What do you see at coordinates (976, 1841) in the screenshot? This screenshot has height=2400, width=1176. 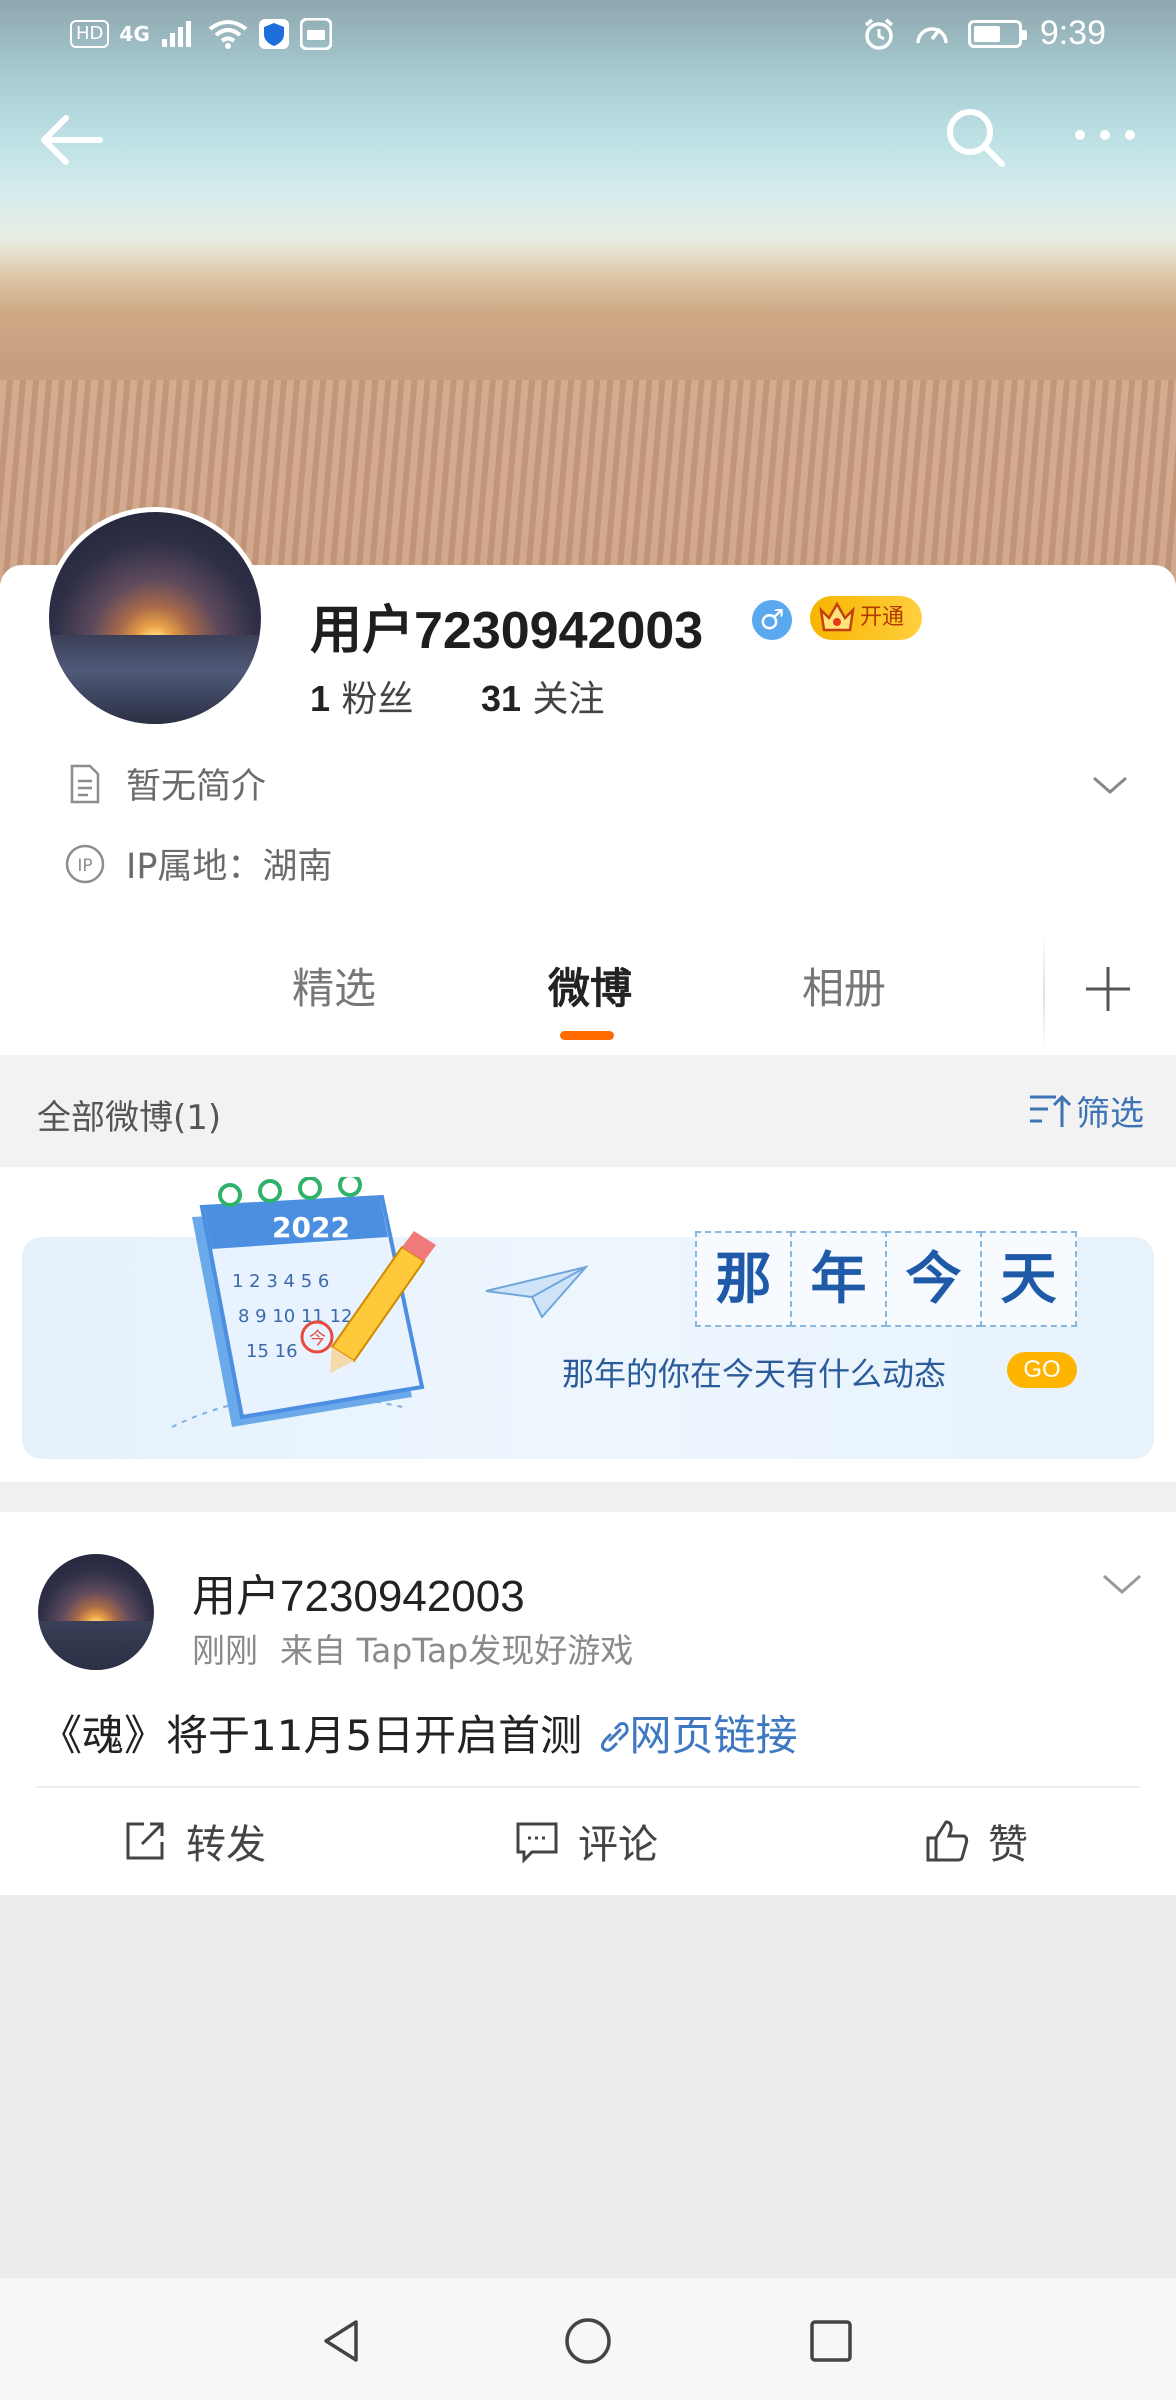 I see `like-button: 赞` at bounding box center [976, 1841].